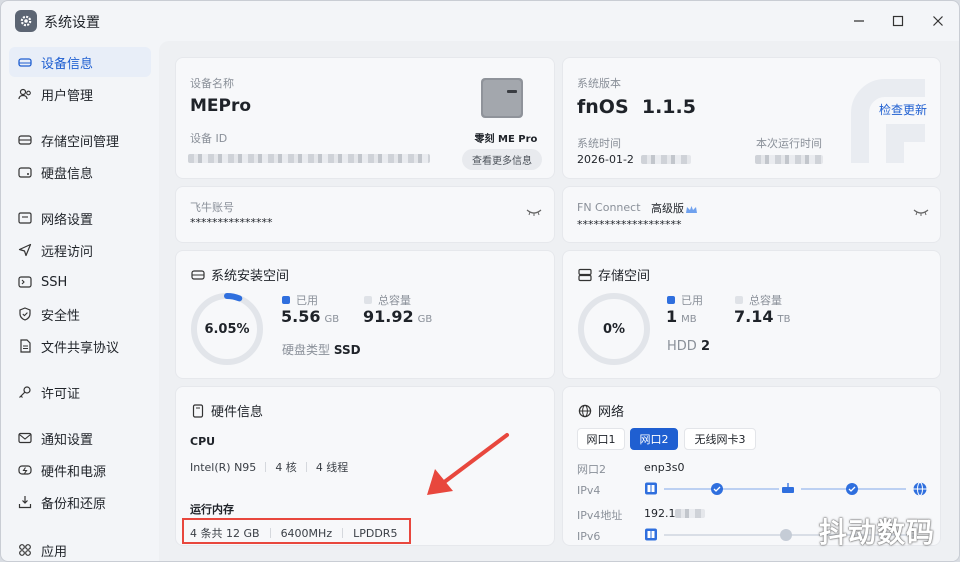  Describe the element at coordinates (591, 469) in the screenshot. I see `port-label: 网口2` at that location.